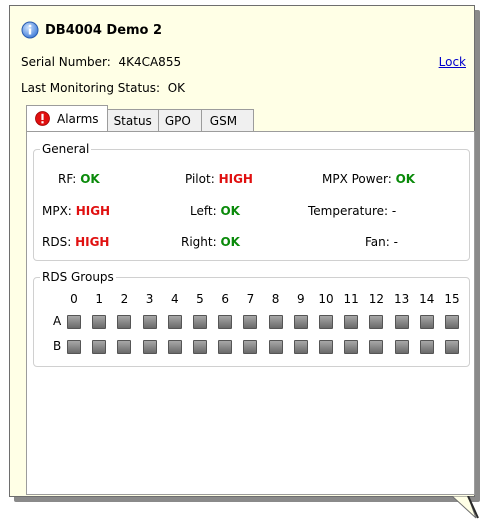  What do you see at coordinates (42, 118) in the screenshot?
I see `warning-icon` at bounding box center [42, 118].